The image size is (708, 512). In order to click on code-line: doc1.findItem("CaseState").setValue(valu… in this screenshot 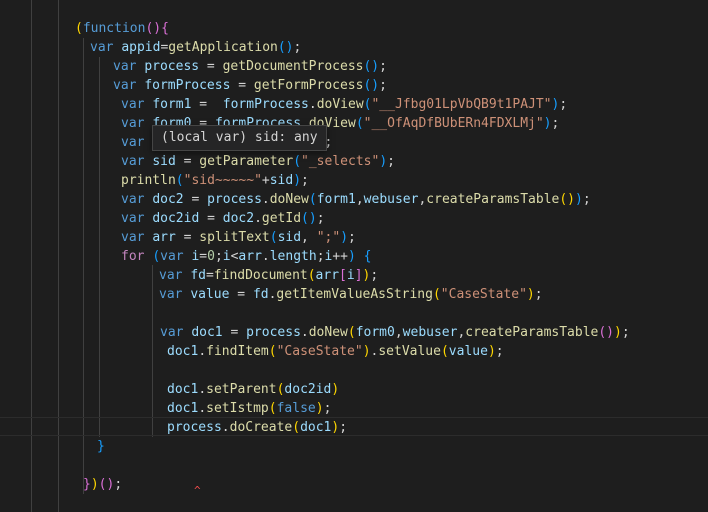, I will do `click(335, 351)`.